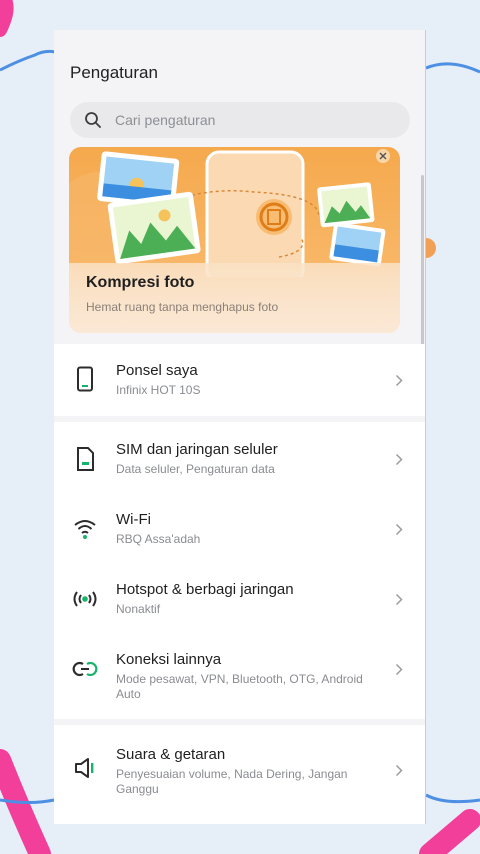 The height and width of the screenshot is (854, 480). What do you see at coordinates (158, 539) in the screenshot?
I see `item-subtitle: RBQ Assa'adah` at bounding box center [158, 539].